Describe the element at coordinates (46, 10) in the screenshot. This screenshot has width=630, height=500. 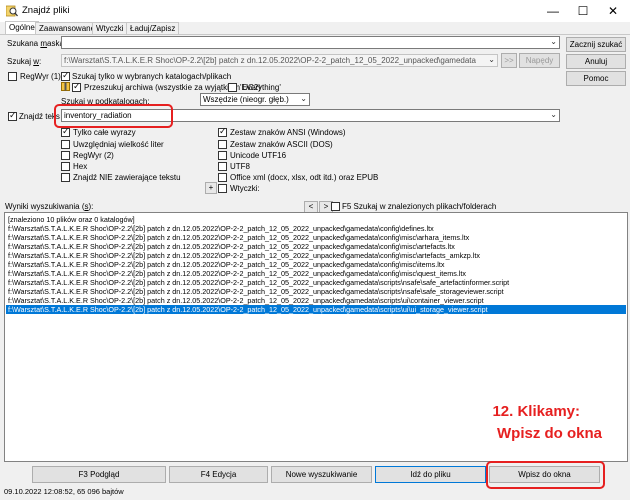
I see `window-title: Znajdź pliki` at that location.